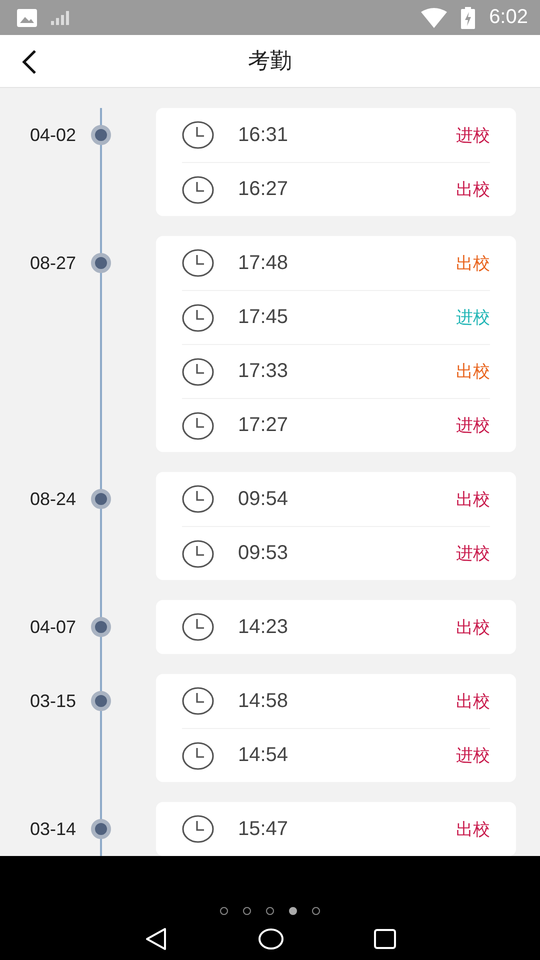 The image size is (540, 960). Describe the element at coordinates (264, 425) in the screenshot. I see `record-time: 17:27` at that location.